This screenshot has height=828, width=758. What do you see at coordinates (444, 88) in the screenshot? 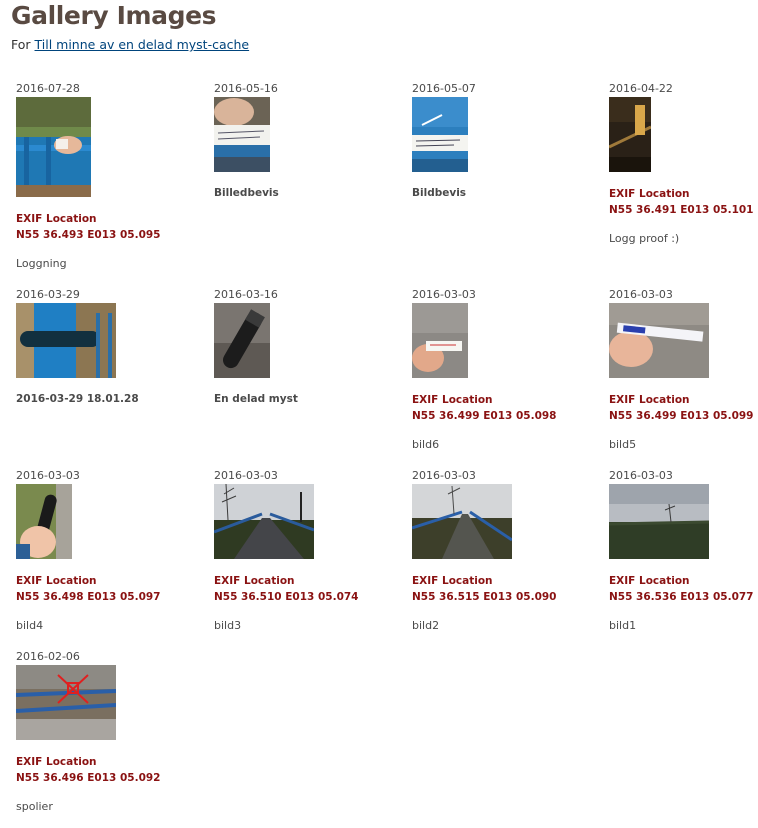
I see `image-date: 2016-05-07` at bounding box center [444, 88].